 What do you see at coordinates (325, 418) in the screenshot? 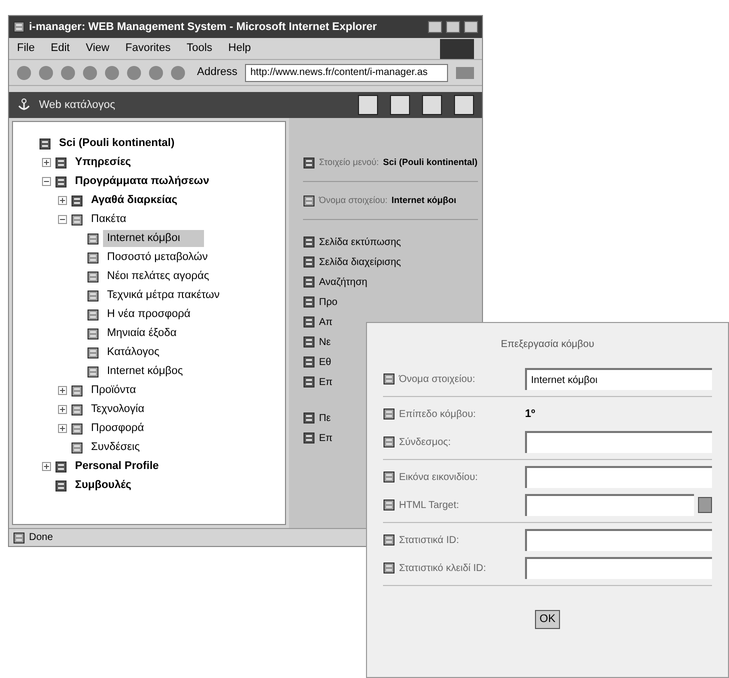
I see `action-link: Πε` at bounding box center [325, 418].